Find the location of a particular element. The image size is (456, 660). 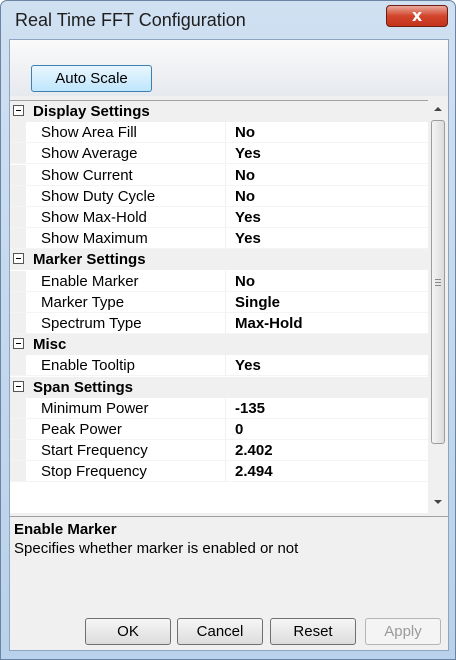

category-row: Display Settings is located at coordinates (219, 111).